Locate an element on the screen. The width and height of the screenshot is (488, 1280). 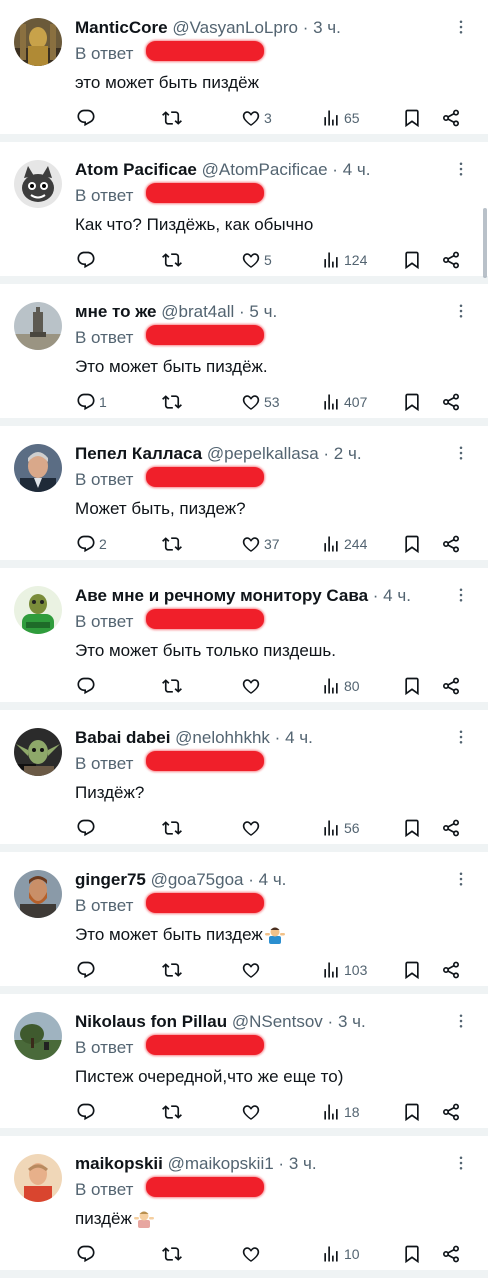
tweet-handle: @VasyanLoLpro is located at coordinates (235, 27).